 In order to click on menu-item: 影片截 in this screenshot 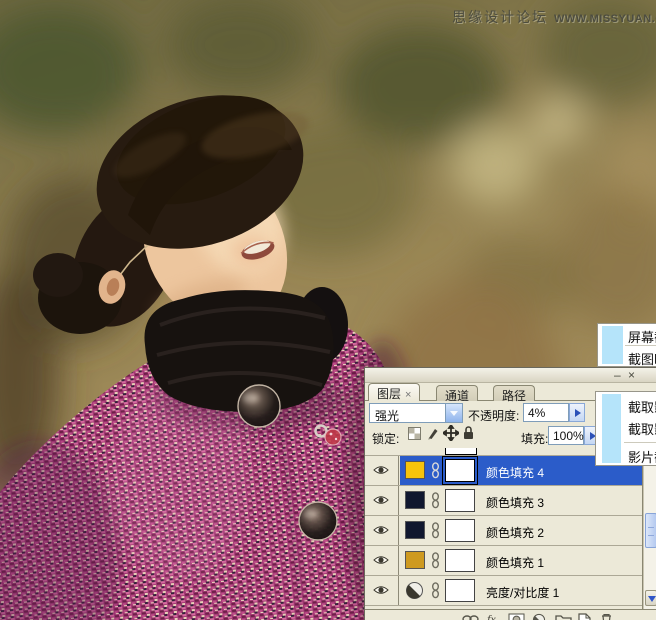, I will do `click(642, 456)`.